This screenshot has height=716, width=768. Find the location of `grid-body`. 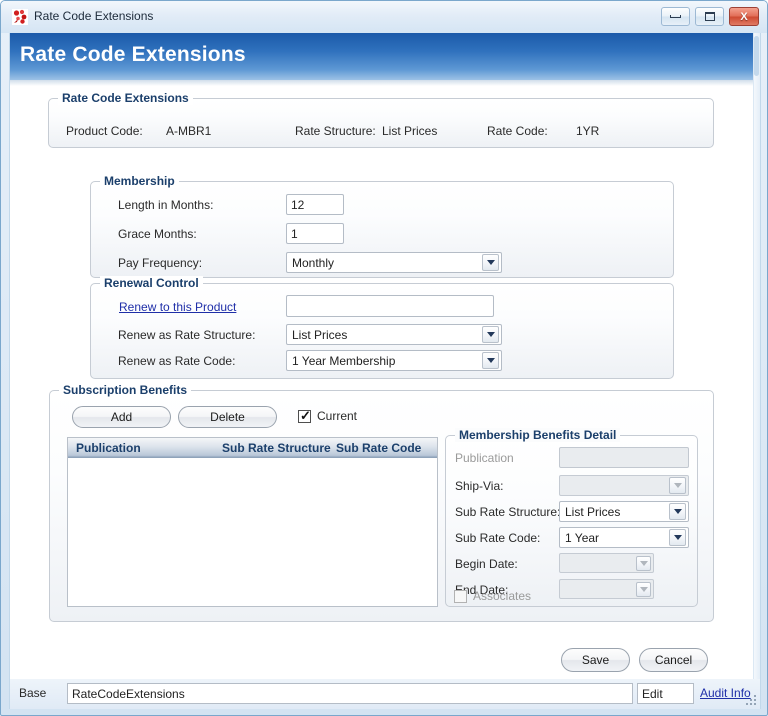

grid-body is located at coordinates (252, 532).